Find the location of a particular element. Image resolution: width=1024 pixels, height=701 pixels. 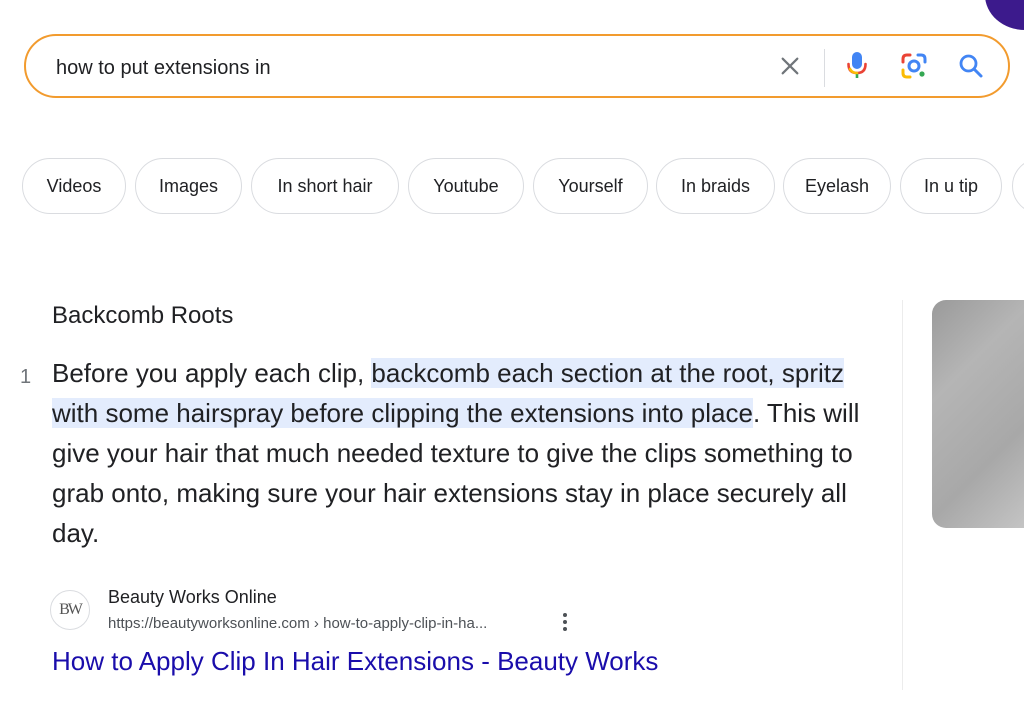

search-submit-button is located at coordinates (971, 68).